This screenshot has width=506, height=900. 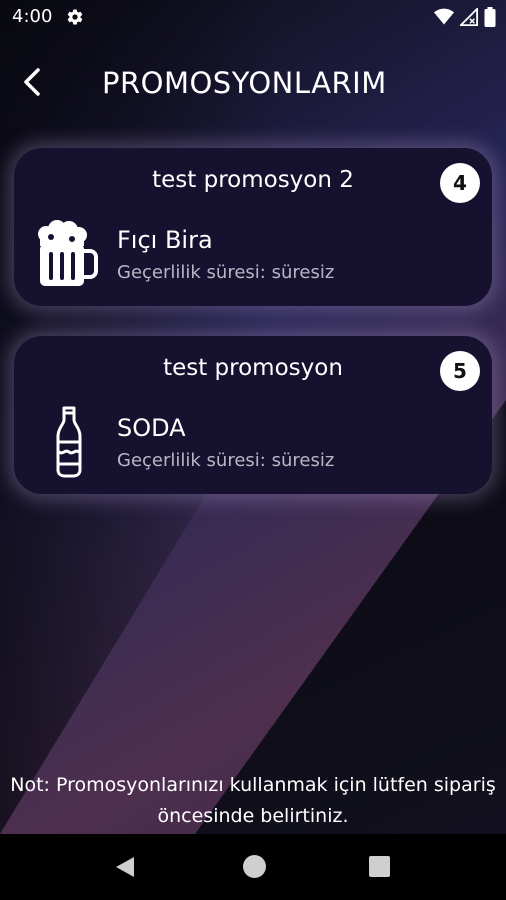 What do you see at coordinates (151, 428) in the screenshot?
I see `promotion-item-name: SODA` at bounding box center [151, 428].